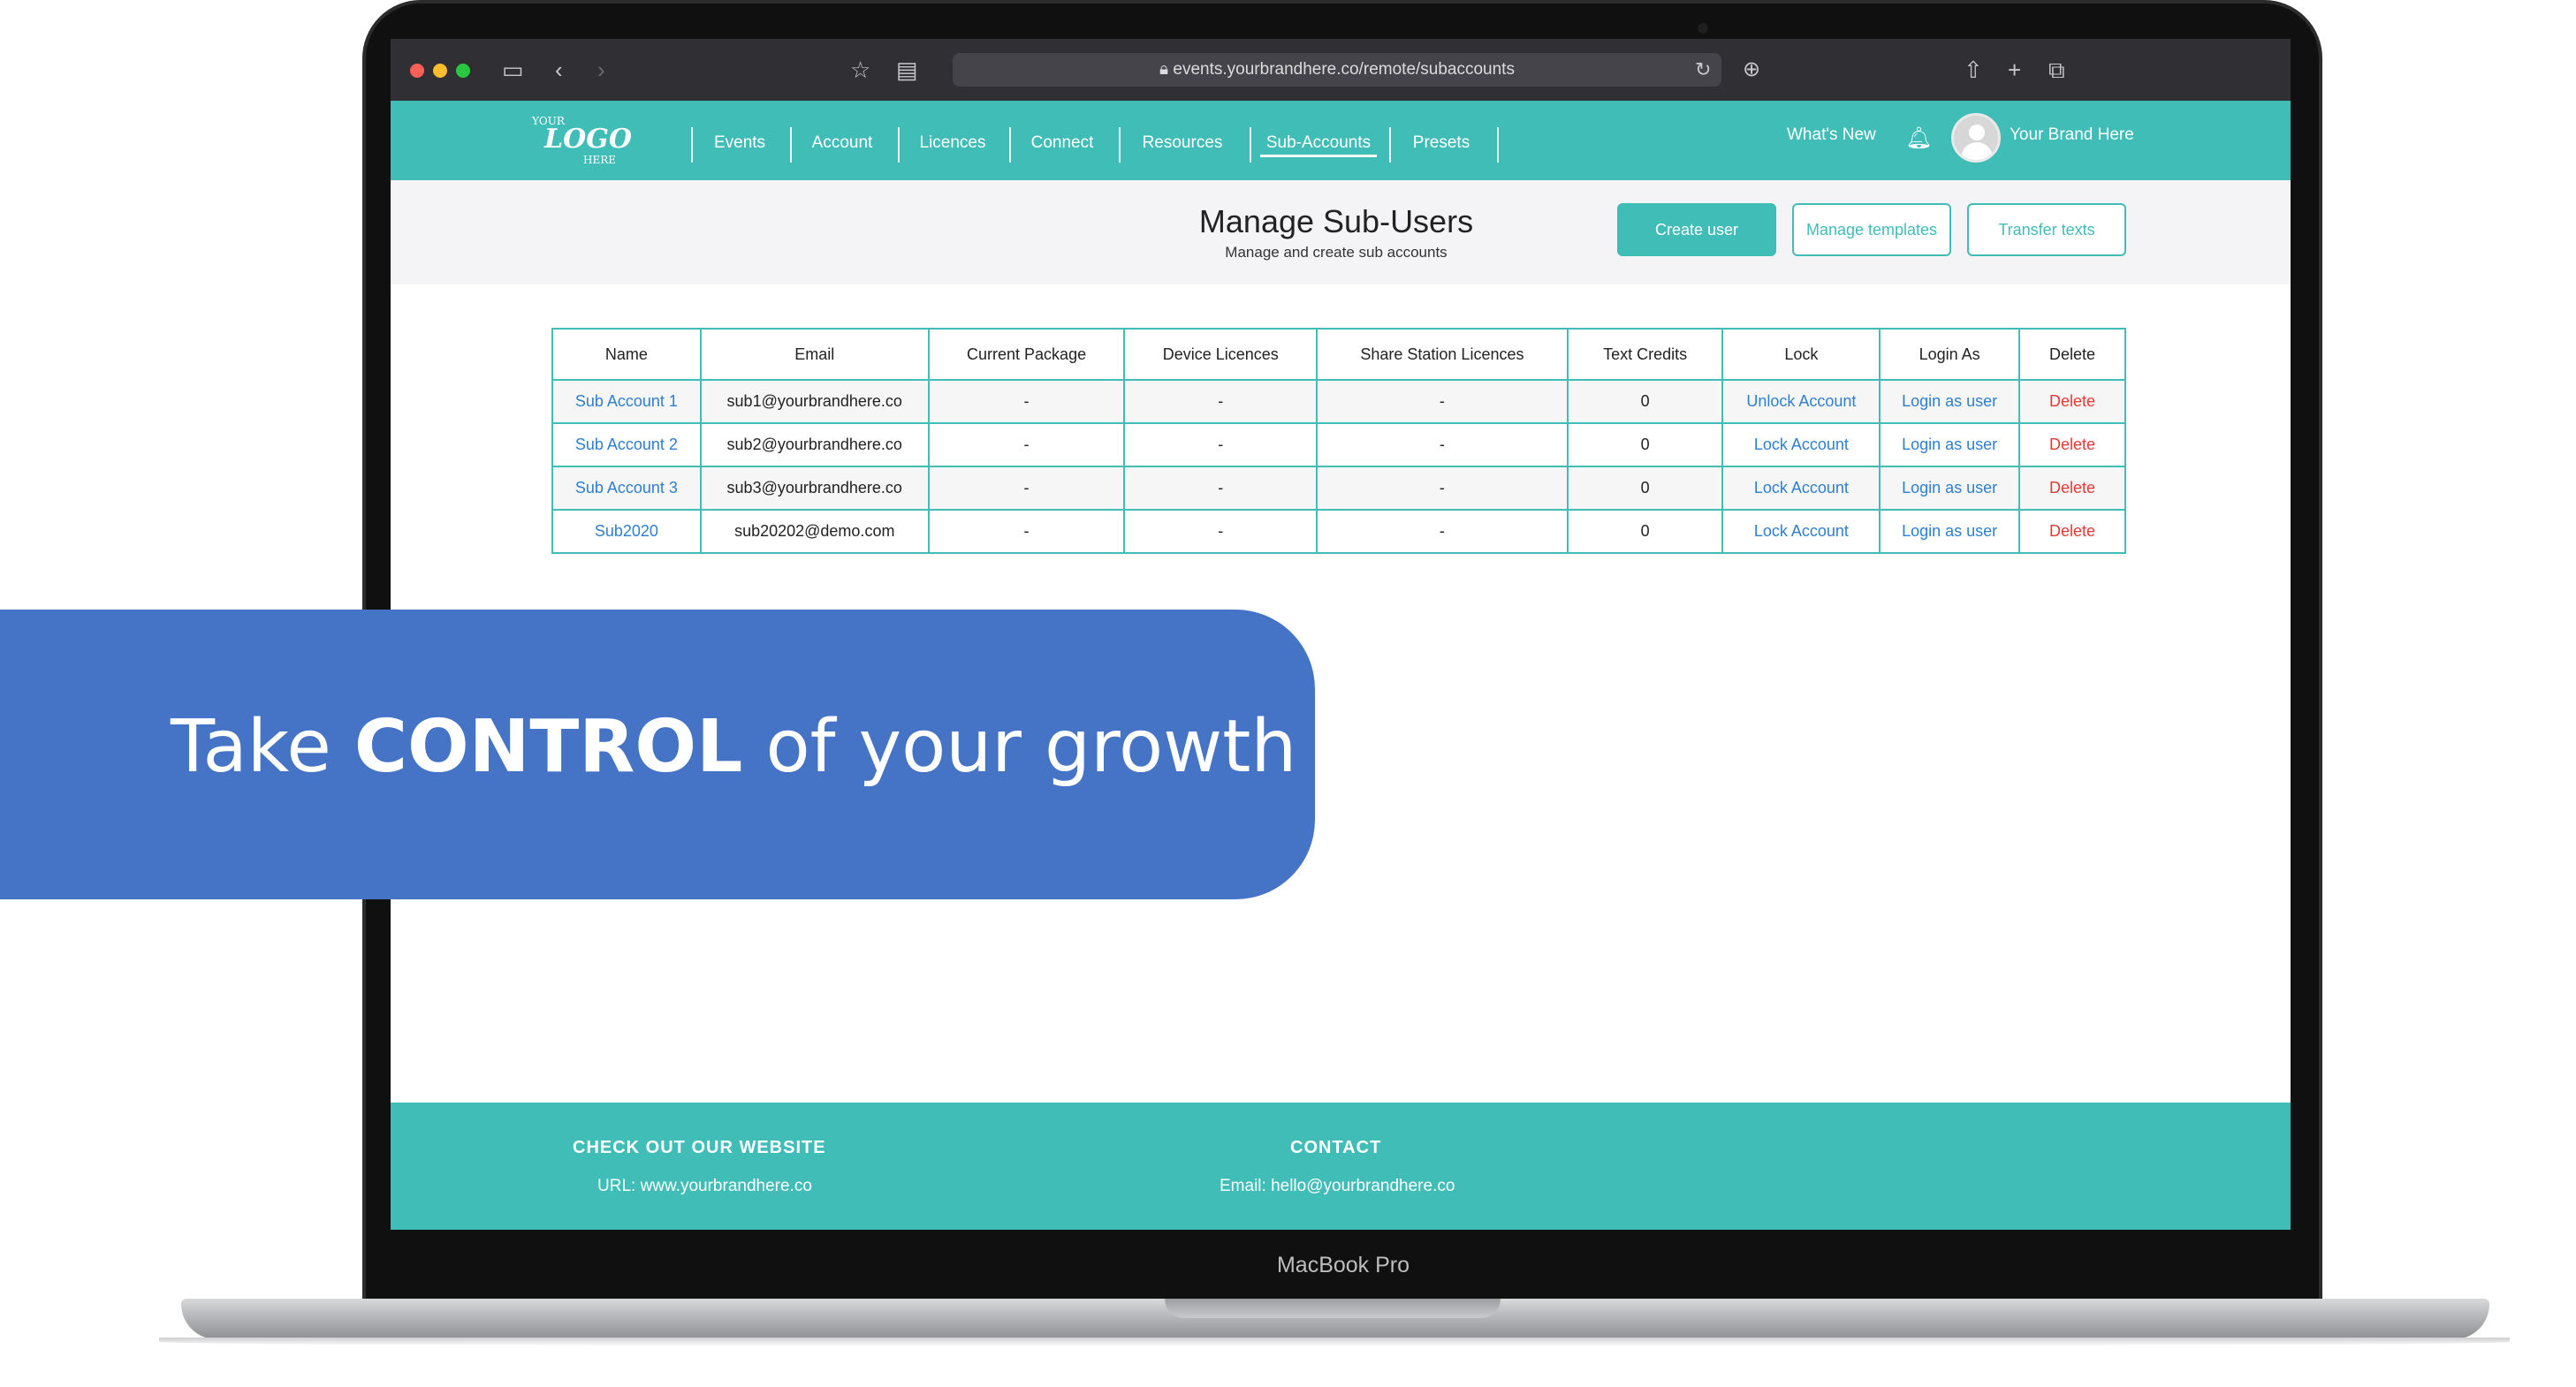 This screenshot has height=1387, width=2576. Describe the element at coordinates (814, 402) in the screenshot. I see `account-email: sub1@yourbrandhere.co` at that location.